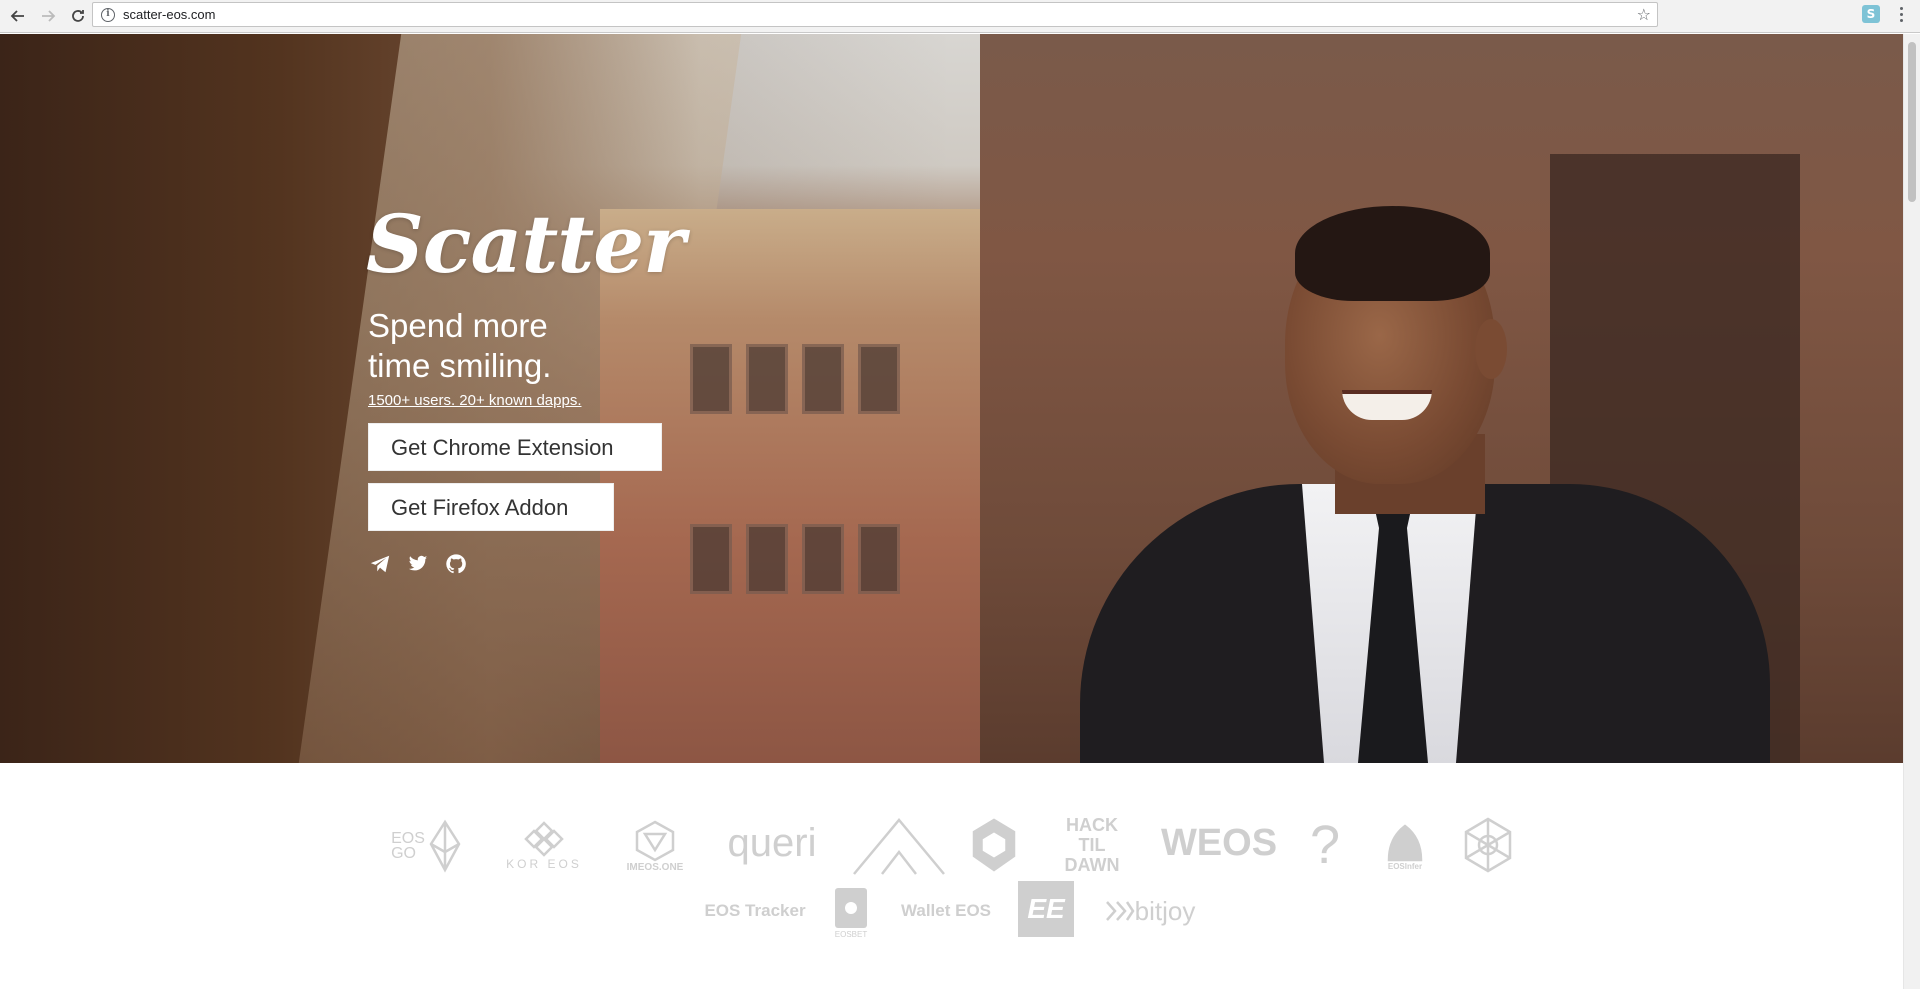  What do you see at coordinates (899, 846) in the screenshot?
I see `partner-logo-mountain` at bounding box center [899, 846].